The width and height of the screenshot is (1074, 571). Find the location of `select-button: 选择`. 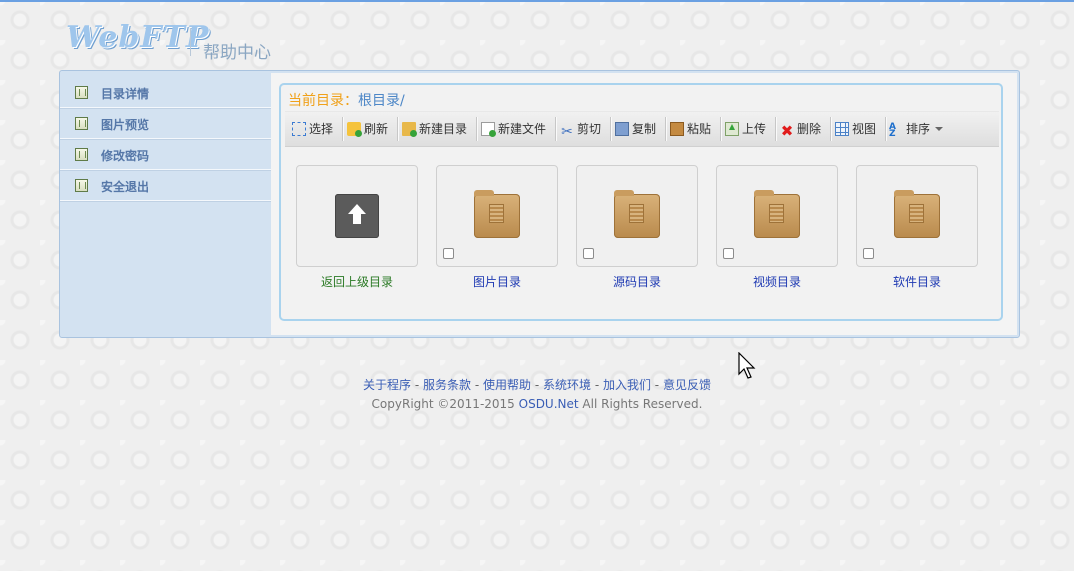

select-button: 选择 is located at coordinates (312, 129).